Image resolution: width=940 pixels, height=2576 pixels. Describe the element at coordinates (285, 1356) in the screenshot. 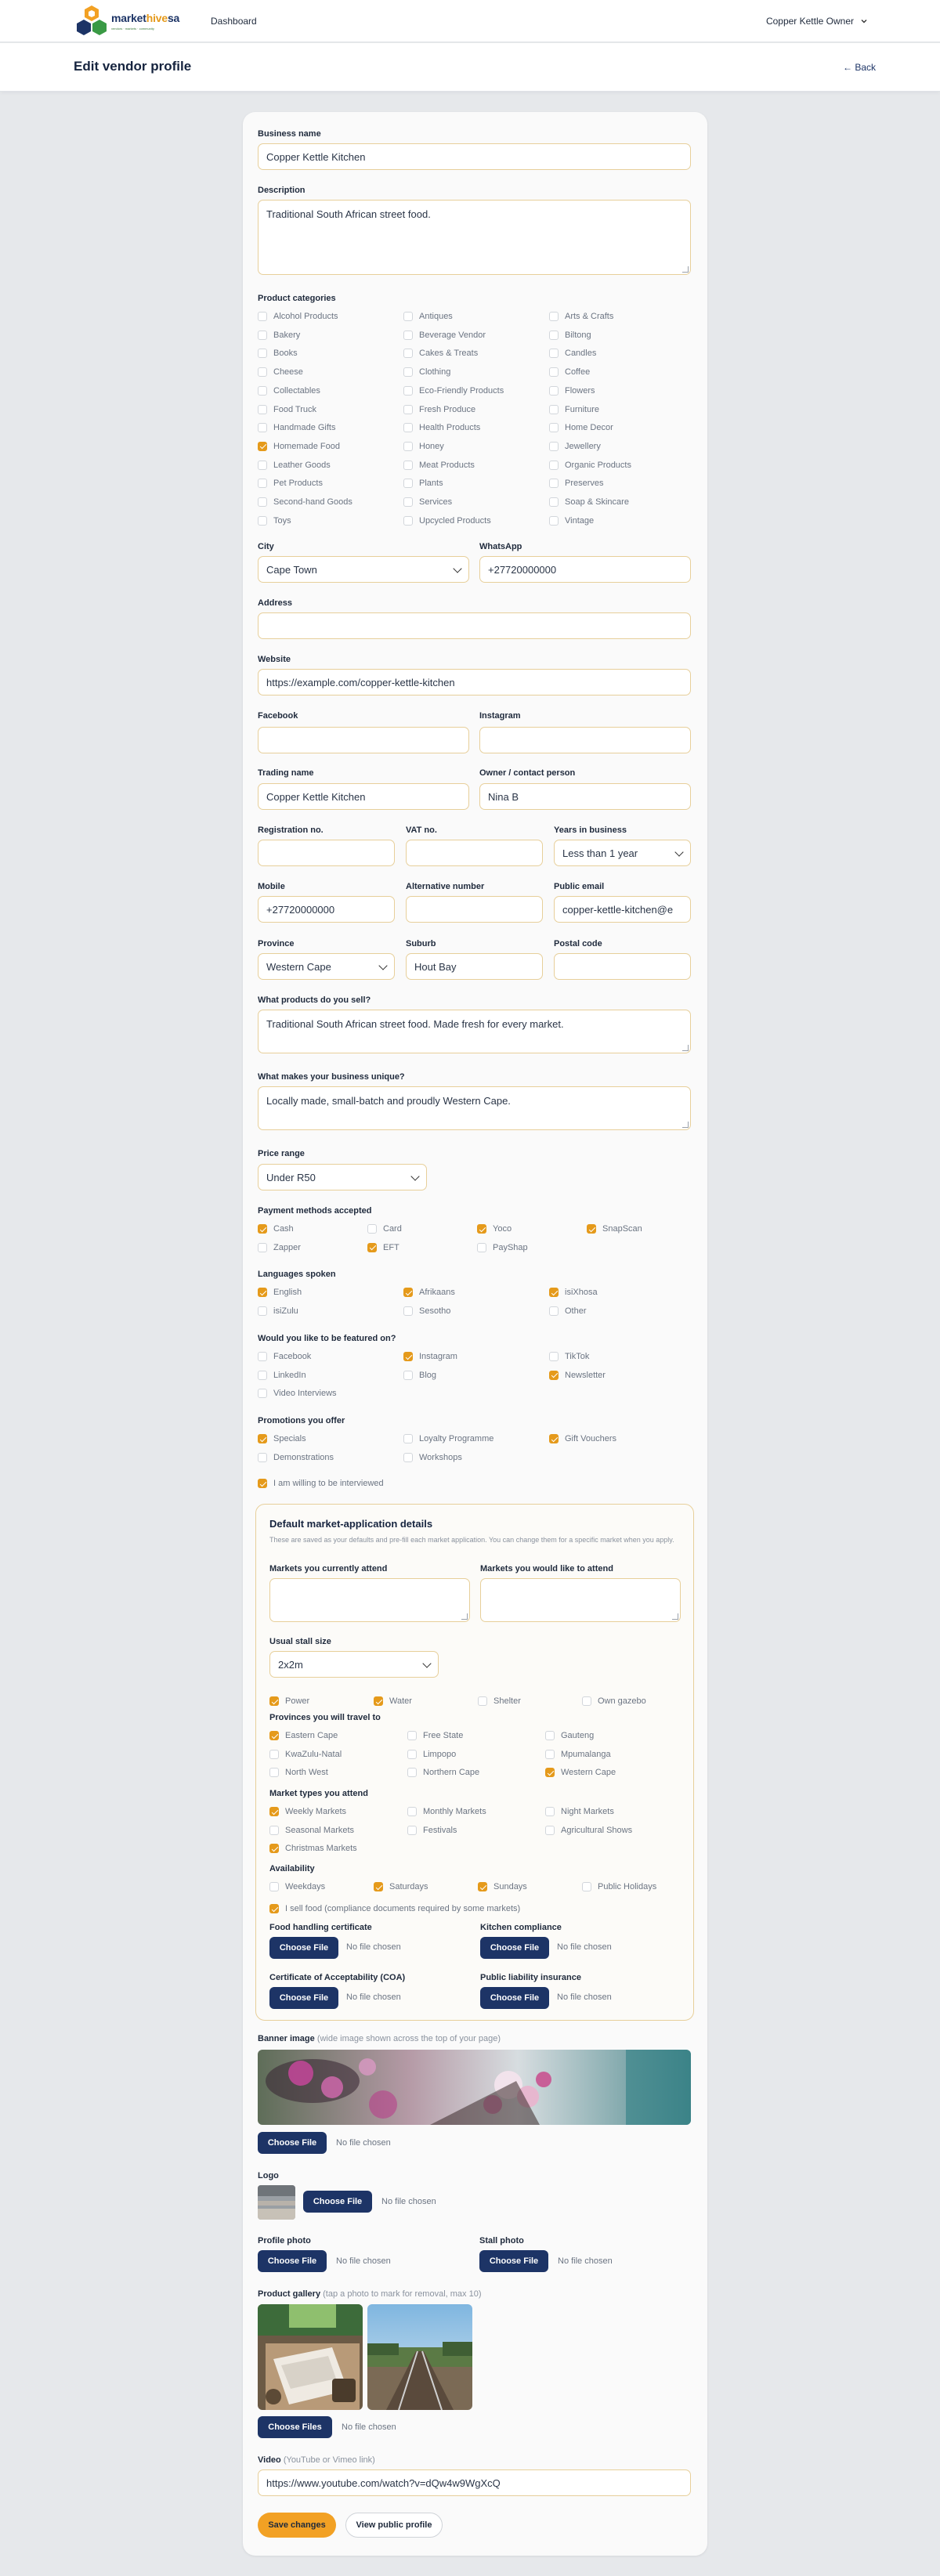

I see `featured-option: Facebook` at that location.